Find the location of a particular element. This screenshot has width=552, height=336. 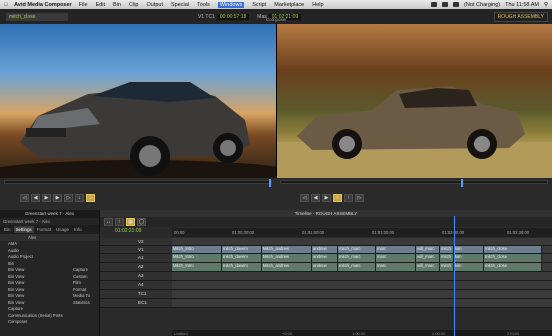

source-position-indicator is located at coordinates (270, 183).